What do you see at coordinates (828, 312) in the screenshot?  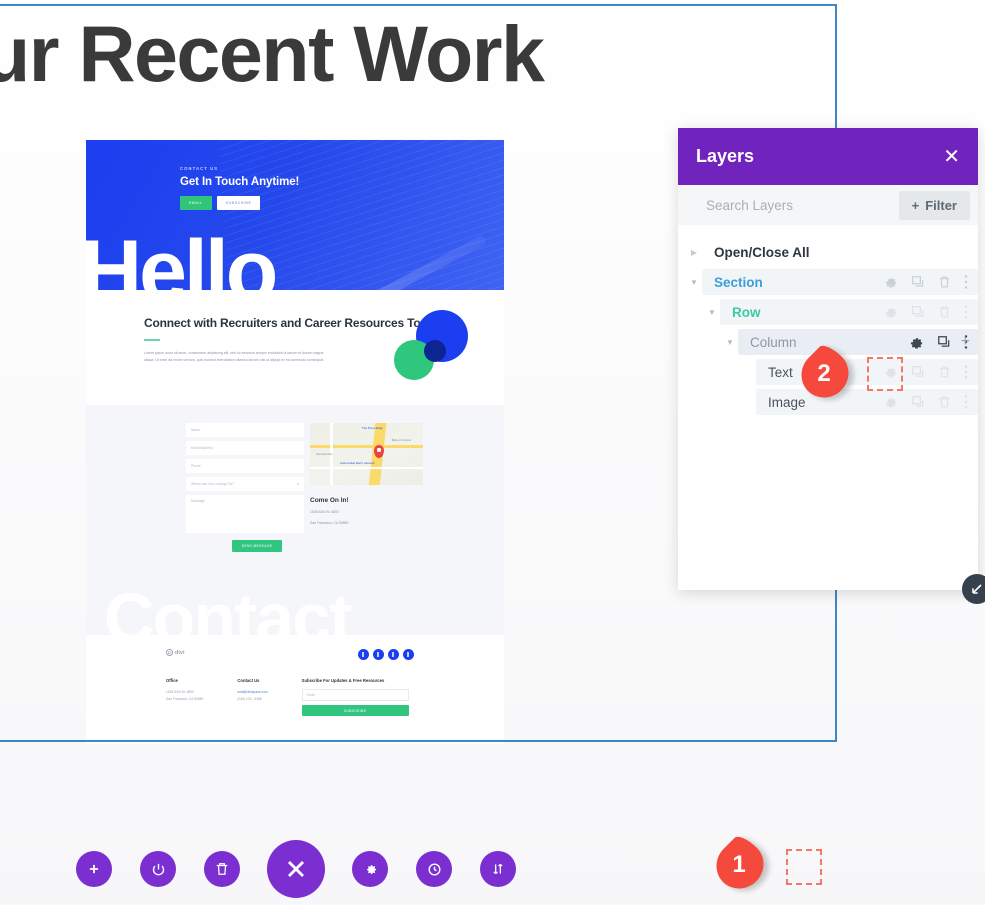 I see `layer-row-row: ▼ Row` at bounding box center [828, 312].